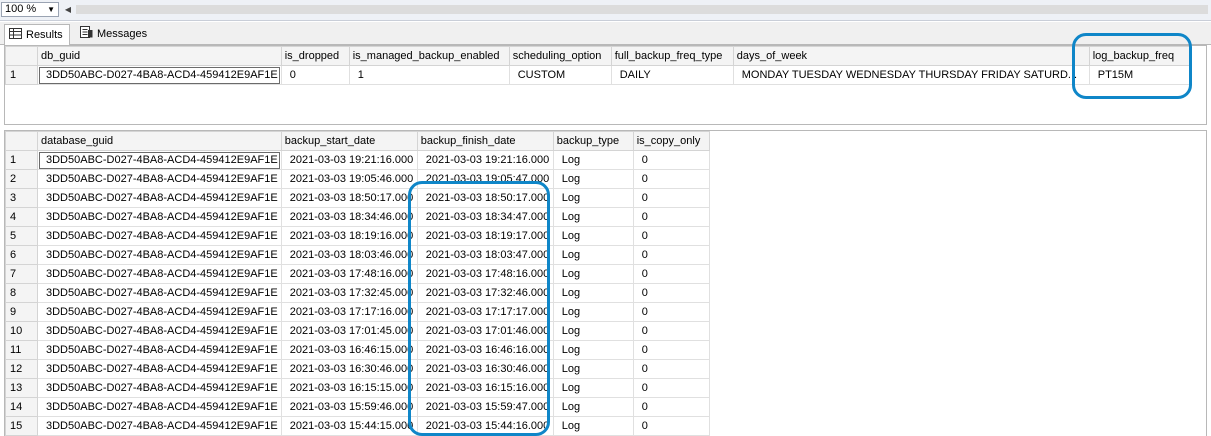 This screenshot has height=436, width=1211. I want to click on column-header: db_guid, so click(159, 56).